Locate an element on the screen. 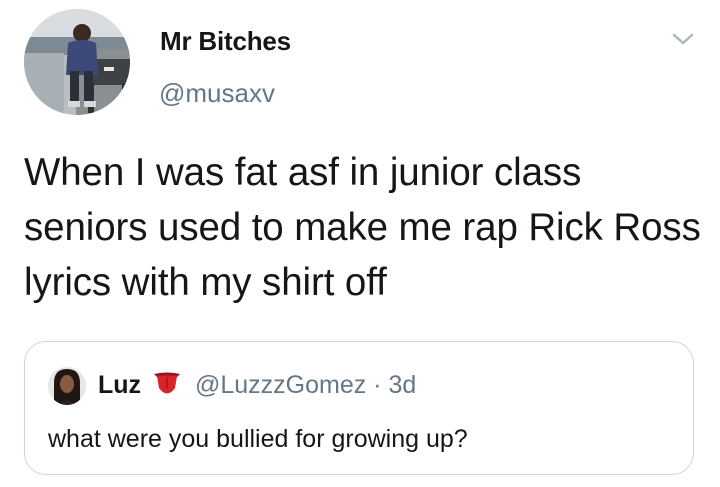  chevron-down-icon is located at coordinates (683, 39).